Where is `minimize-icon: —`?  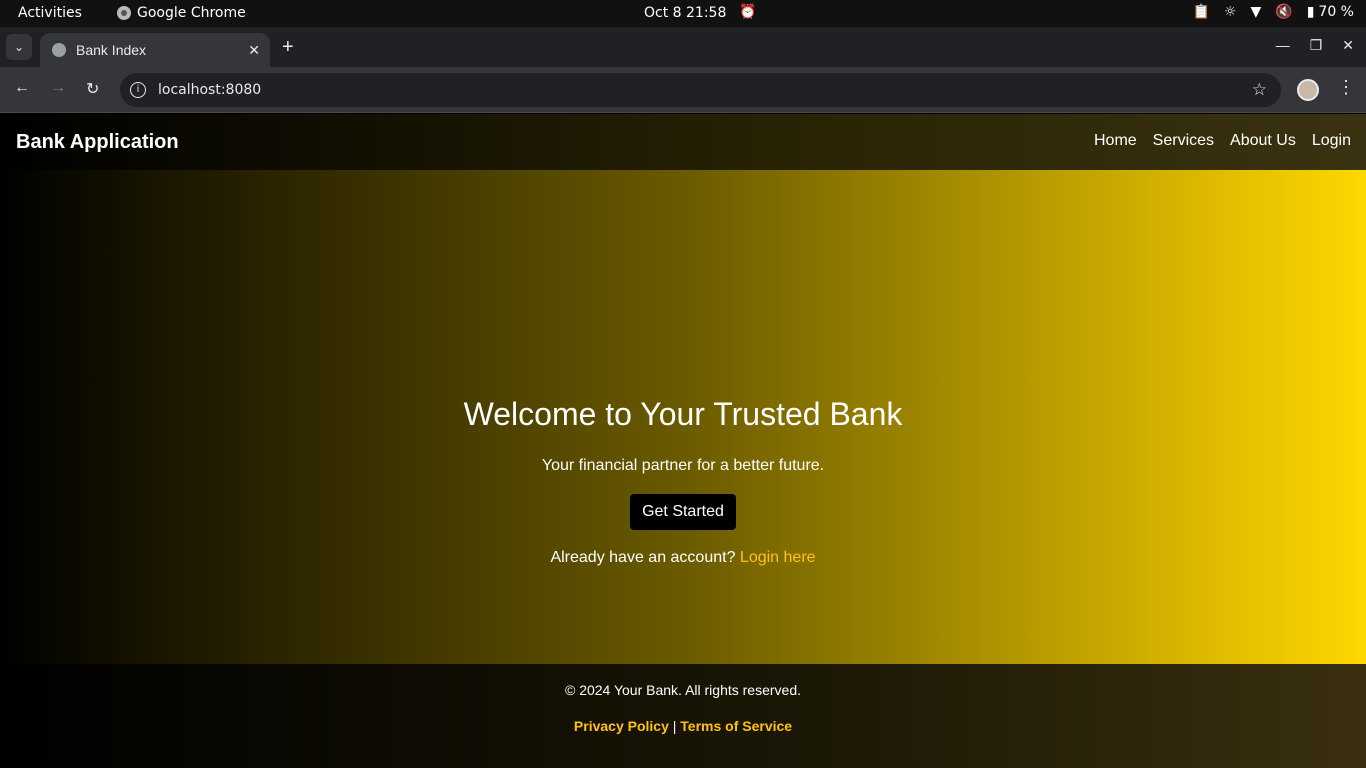
minimize-icon: — is located at coordinates (1283, 45).